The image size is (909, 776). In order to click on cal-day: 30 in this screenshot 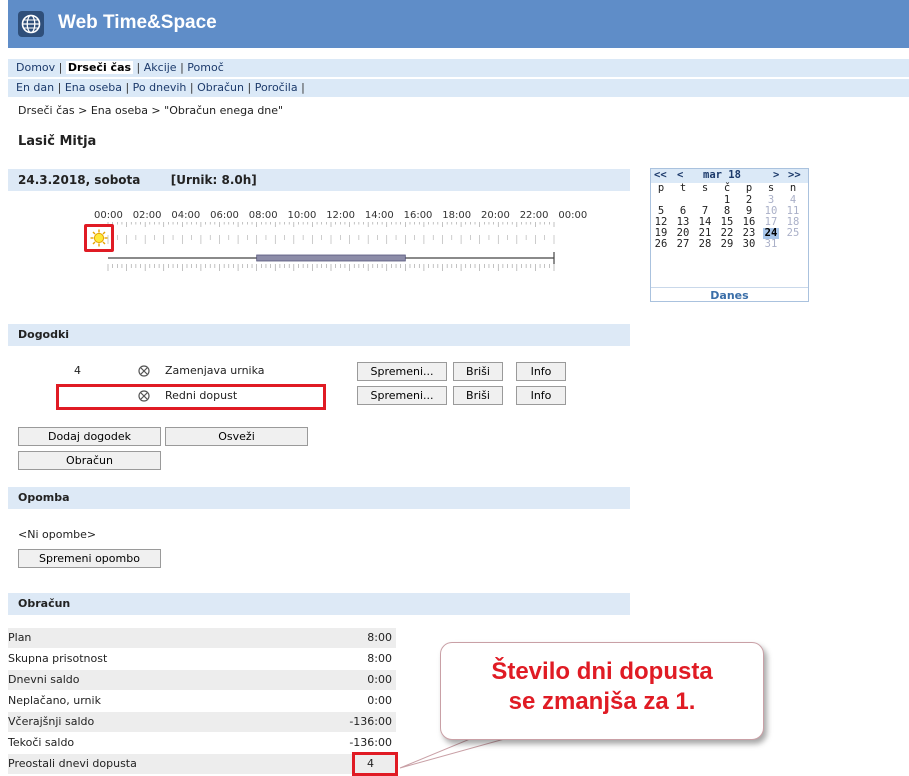, I will do `click(749, 244)`.